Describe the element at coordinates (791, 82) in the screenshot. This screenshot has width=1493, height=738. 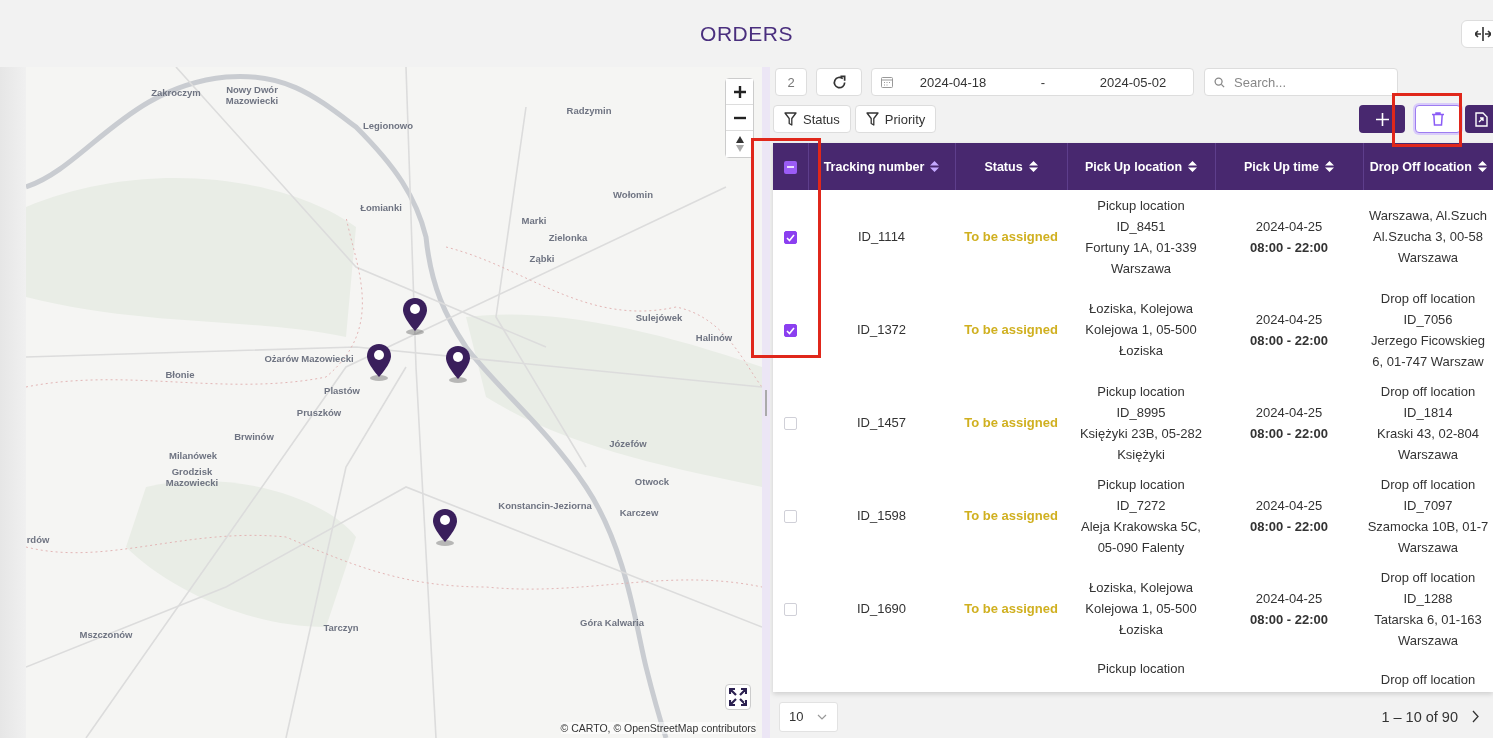
I see `selected-count: 2` at that location.